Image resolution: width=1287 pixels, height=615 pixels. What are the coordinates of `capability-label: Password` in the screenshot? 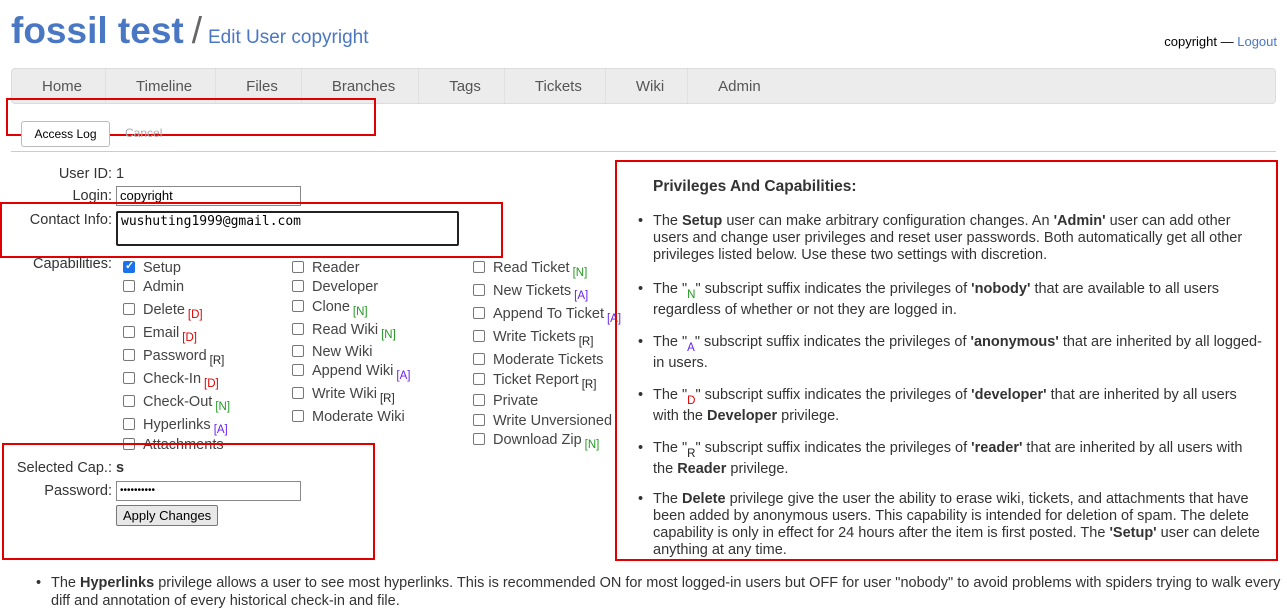 It's located at (175, 356).